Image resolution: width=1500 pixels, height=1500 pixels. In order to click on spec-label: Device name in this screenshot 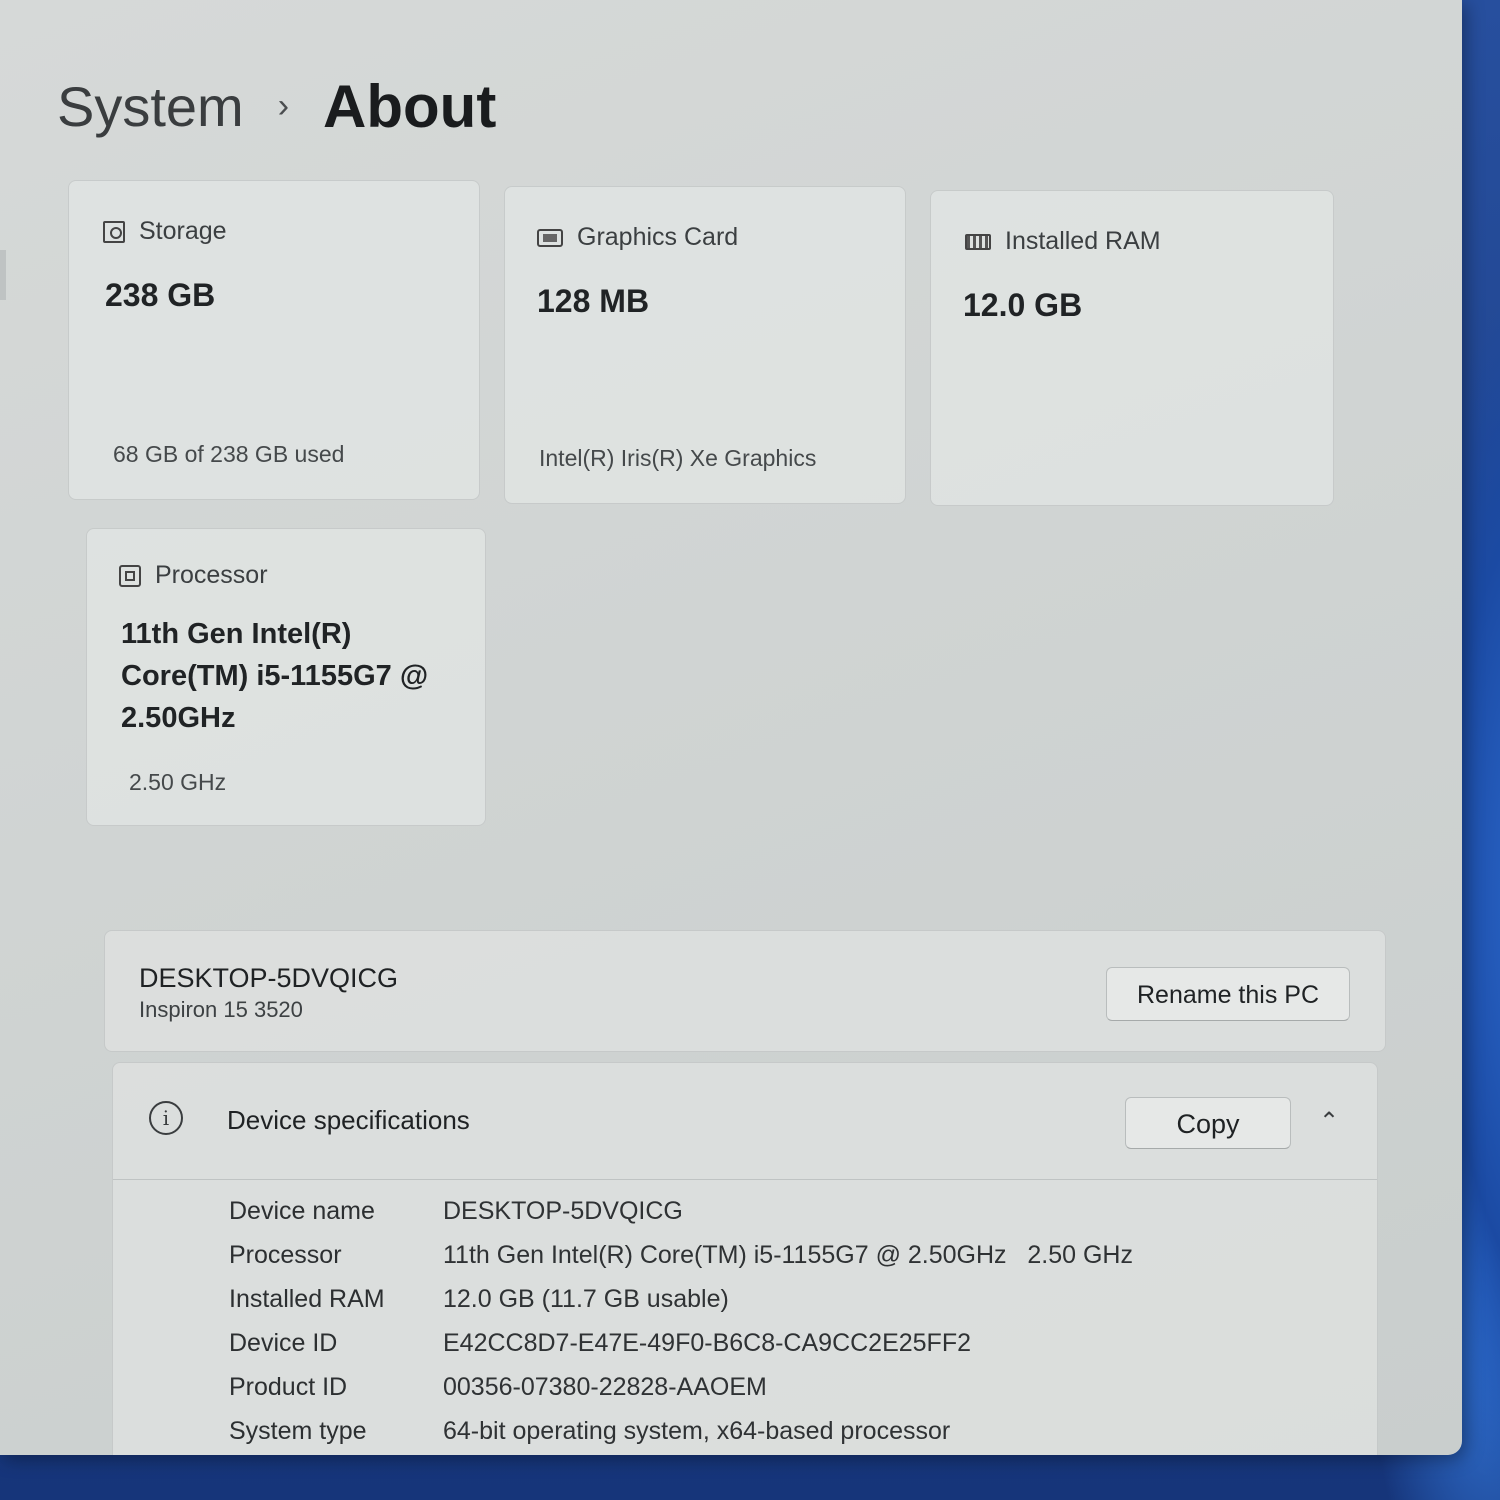, I will do `click(302, 1210)`.